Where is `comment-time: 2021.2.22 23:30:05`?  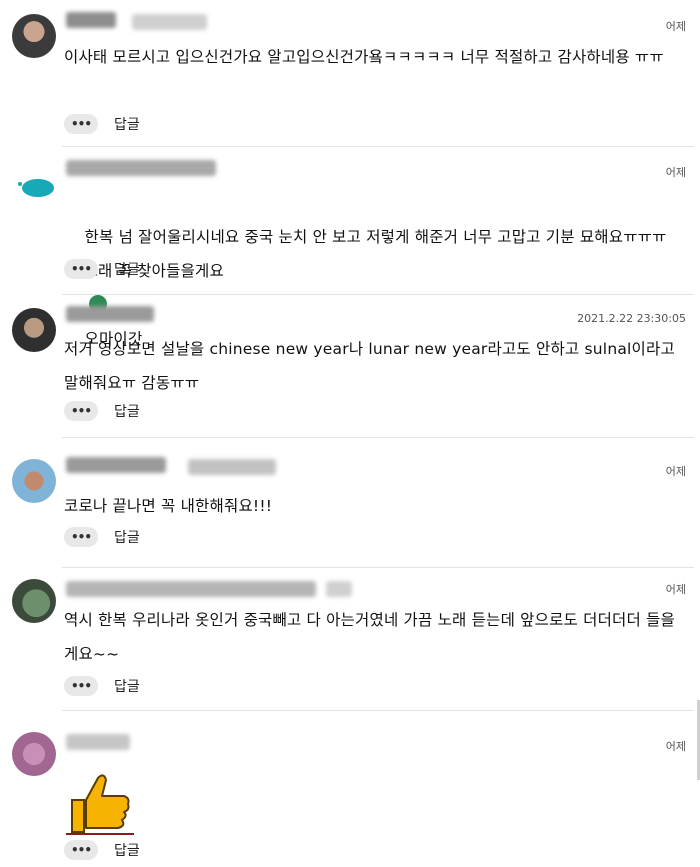 comment-time: 2021.2.22 23:30:05 is located at coordinates (631, 318).